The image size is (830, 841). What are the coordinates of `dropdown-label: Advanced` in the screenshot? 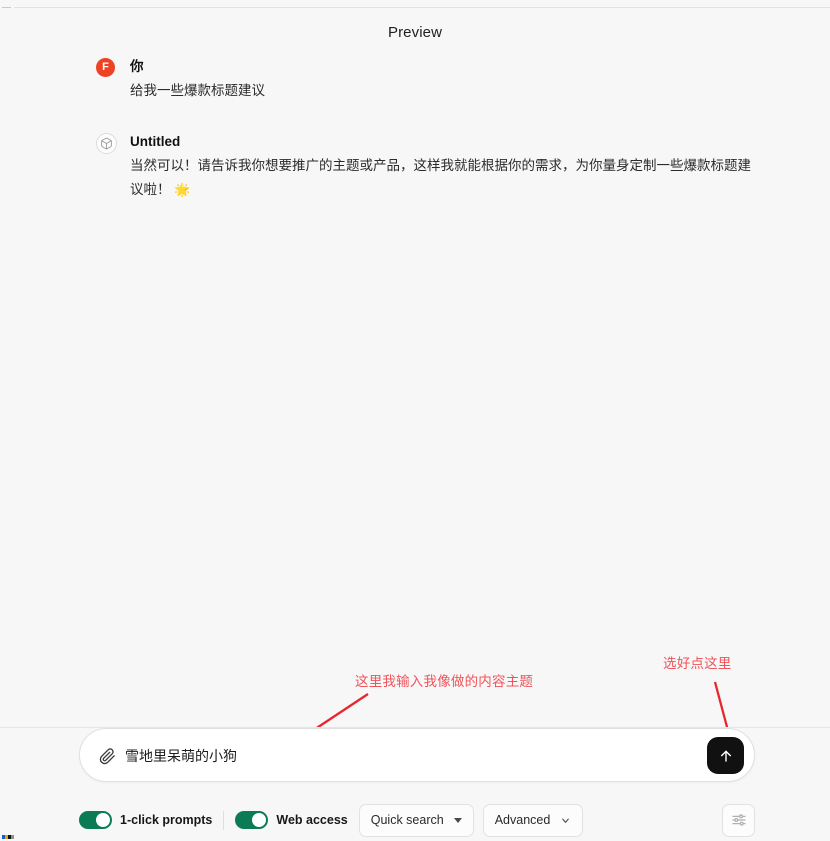 It's located at (522, 820).